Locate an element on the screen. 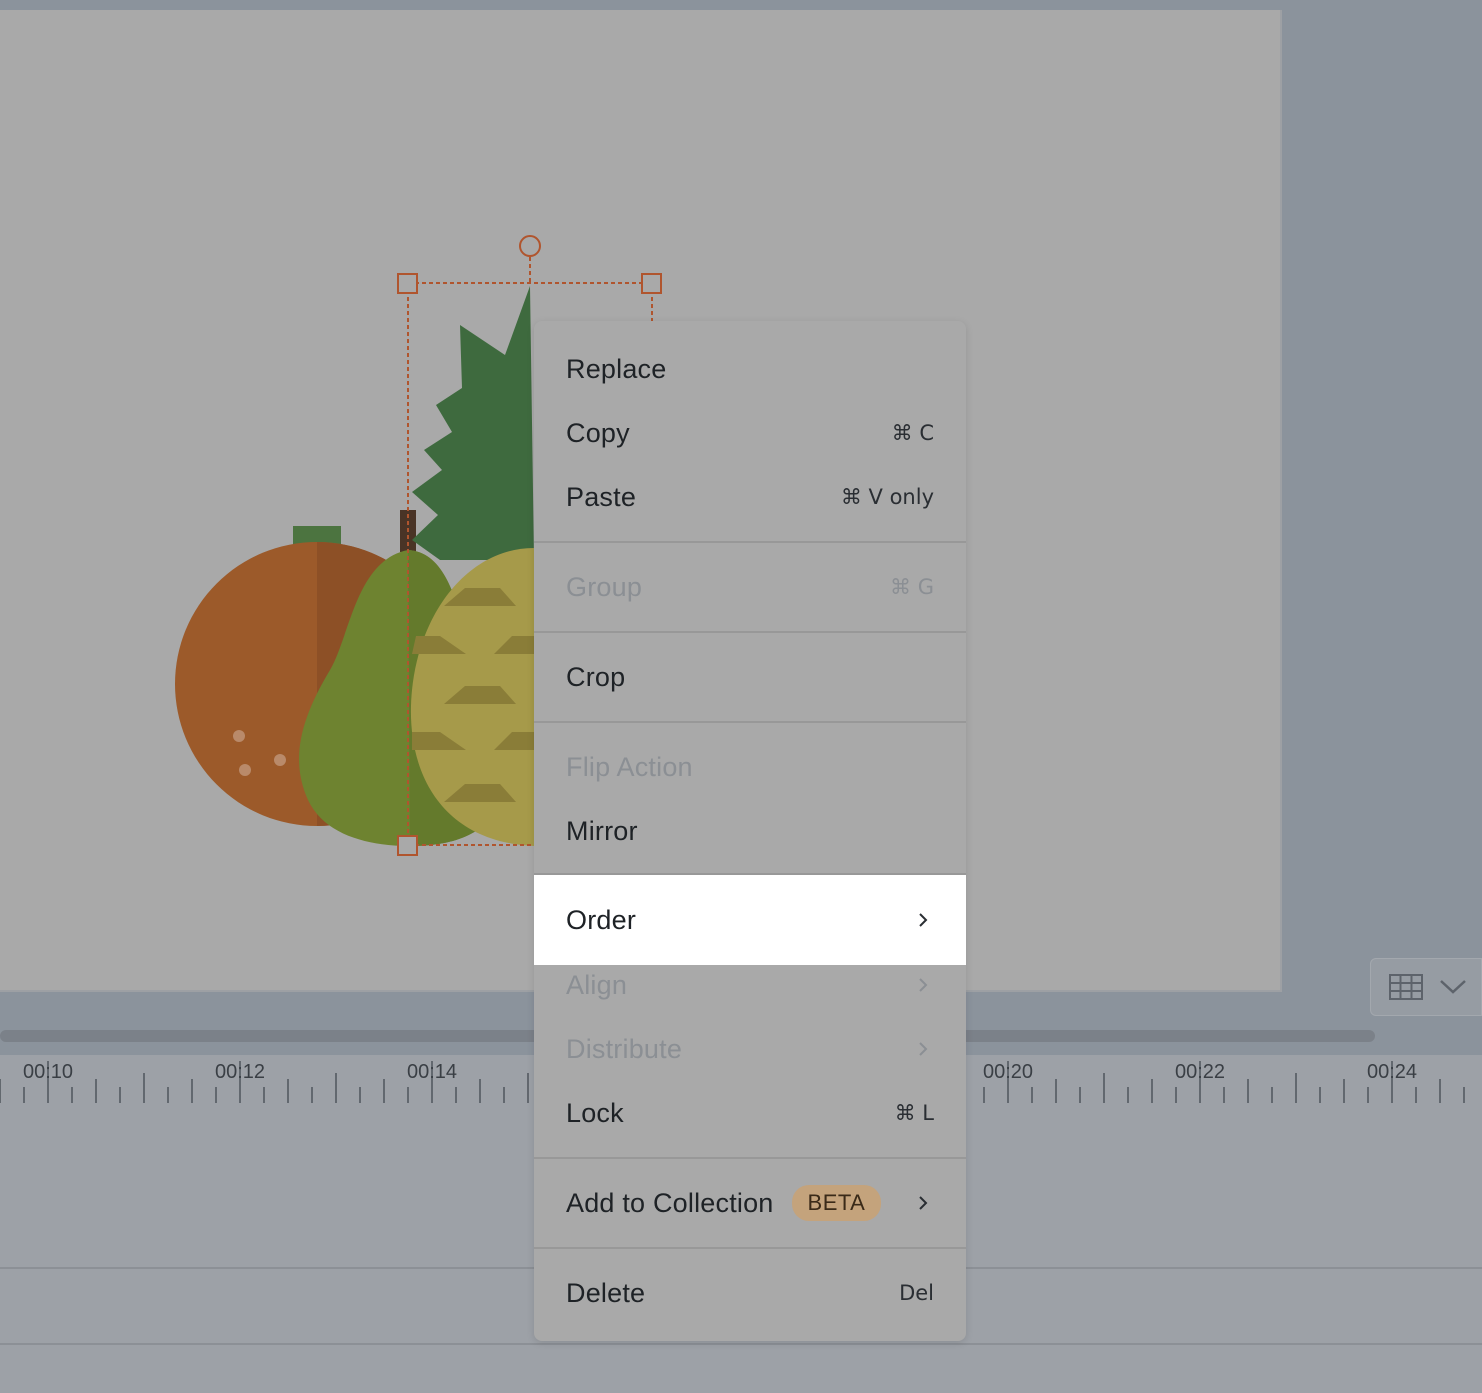  menu-item-label: Distribute is located at coordinates (624, 1048).